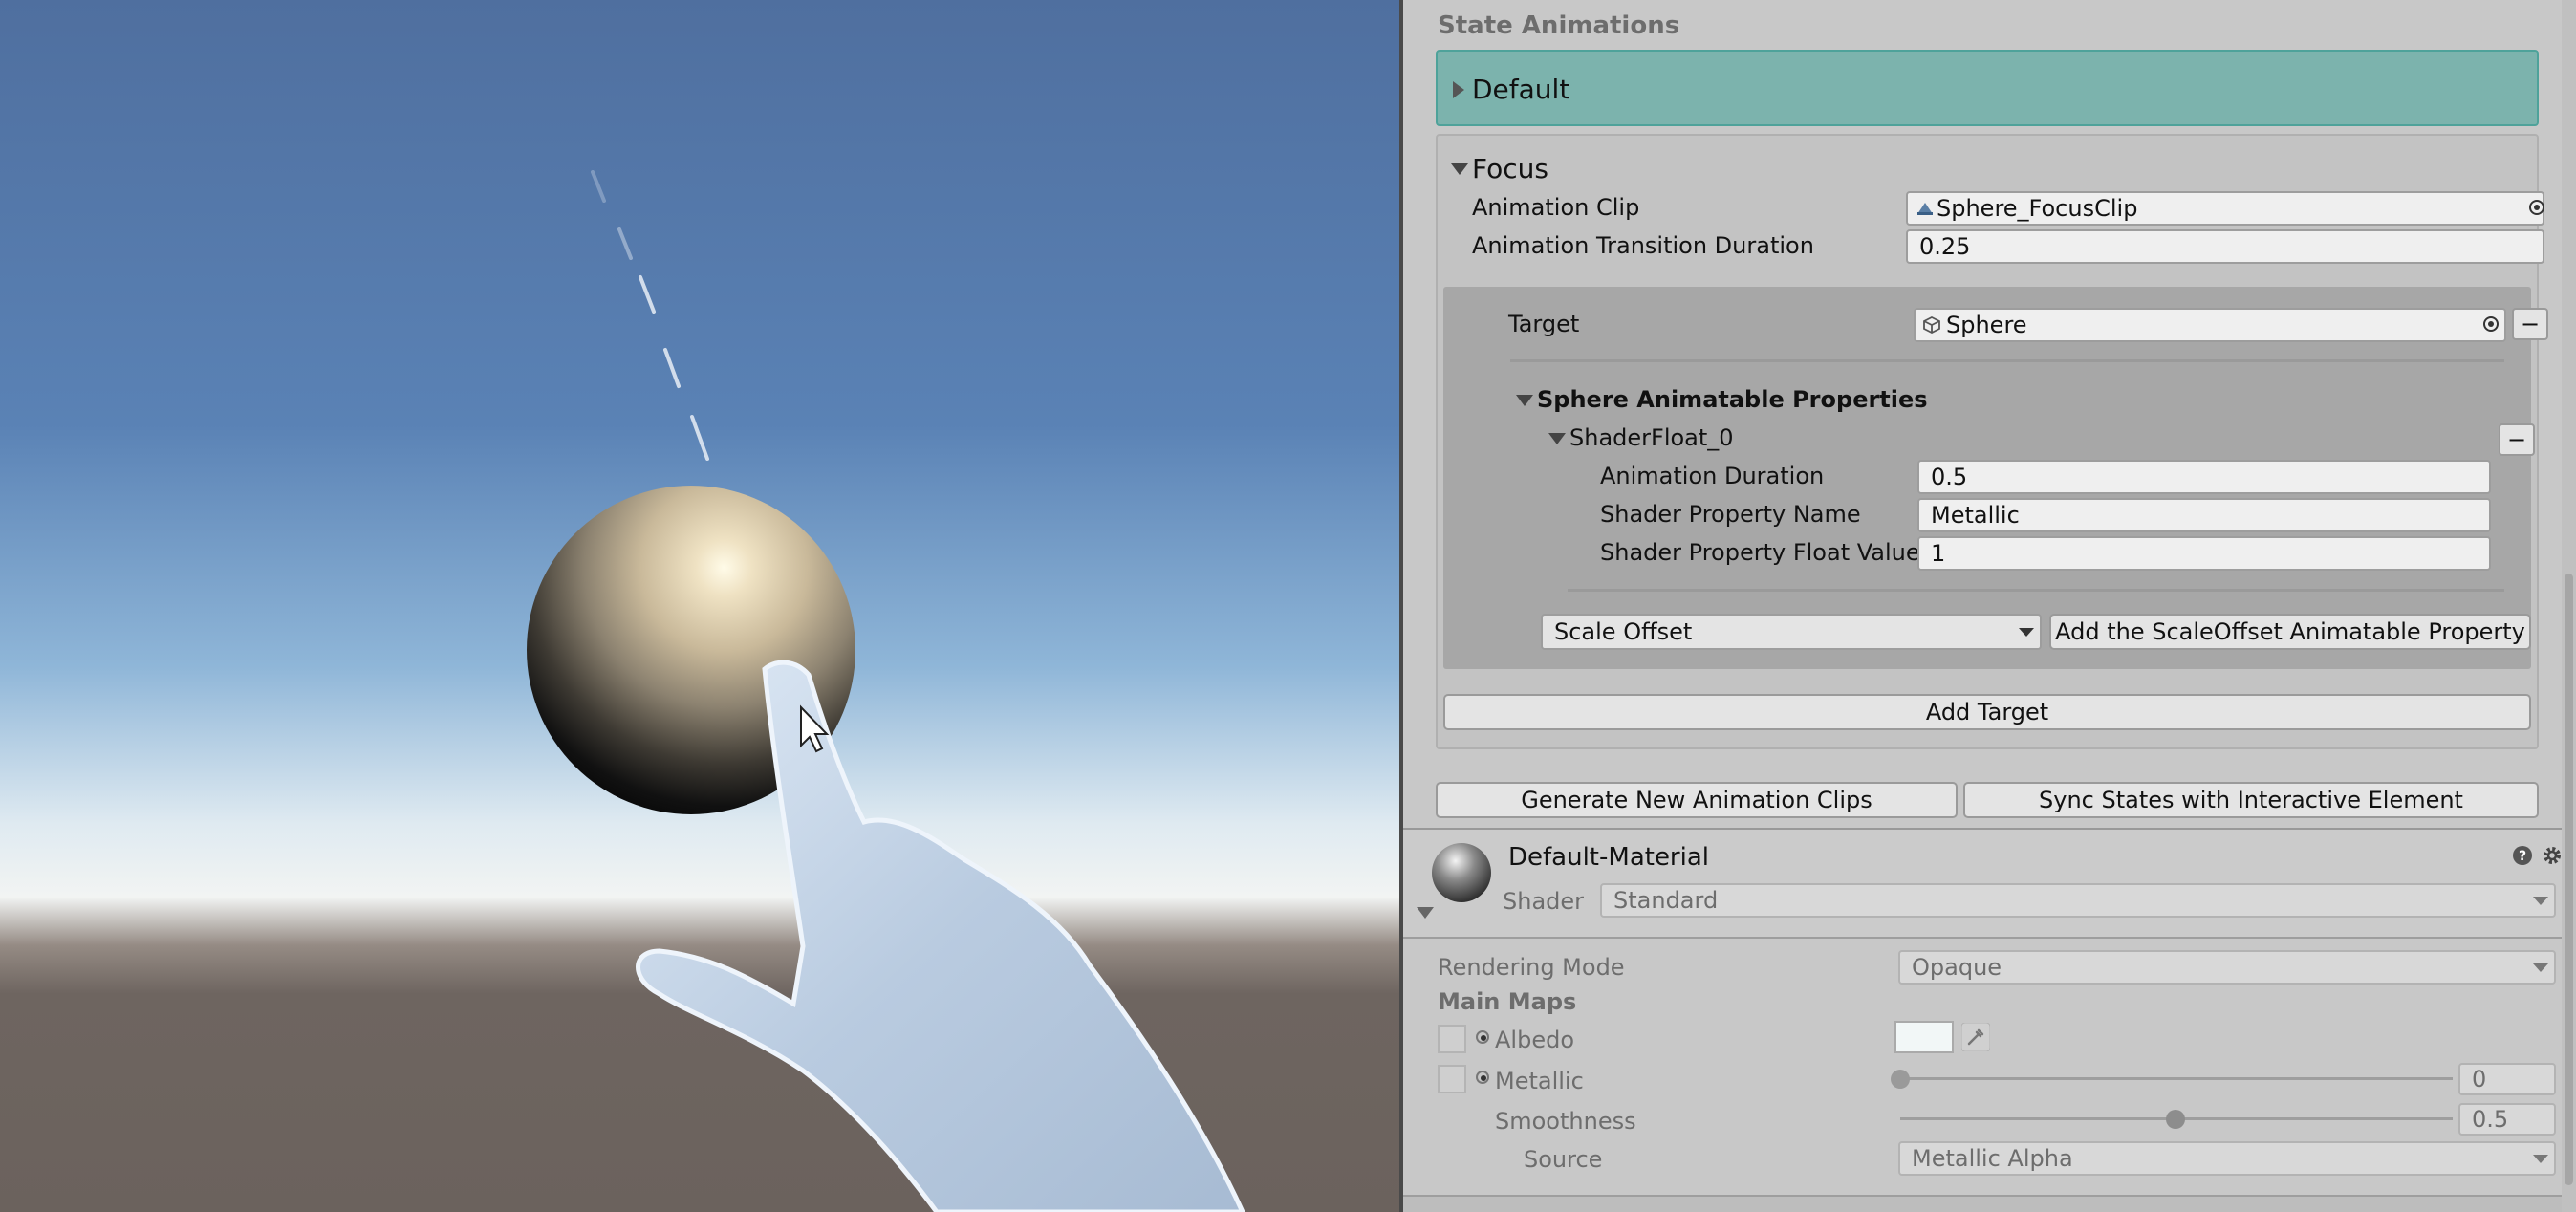  What do you see at coordinates (2210, 325) in the screenshot?
I see `target-field: Sphere` at bounding box center [2210, 325].